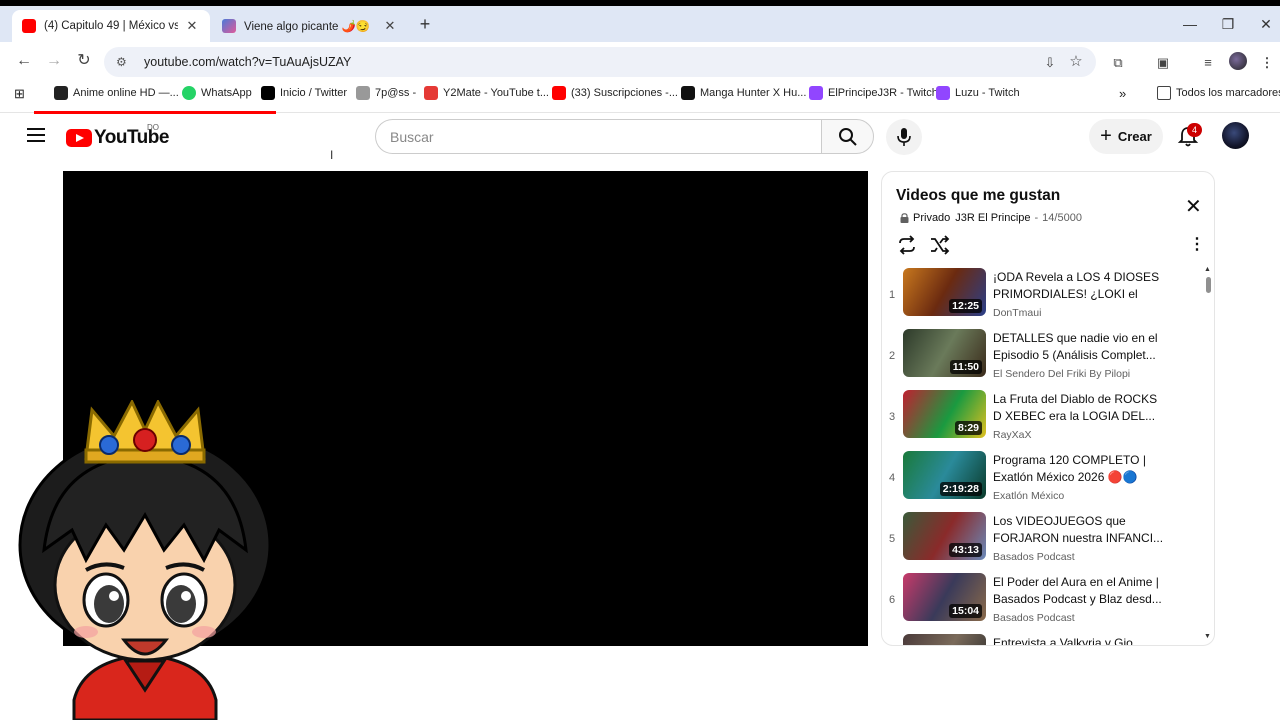 The width and height of the screenshot is (1280, 720). I want to click on lock-icon, so click(904, 218).